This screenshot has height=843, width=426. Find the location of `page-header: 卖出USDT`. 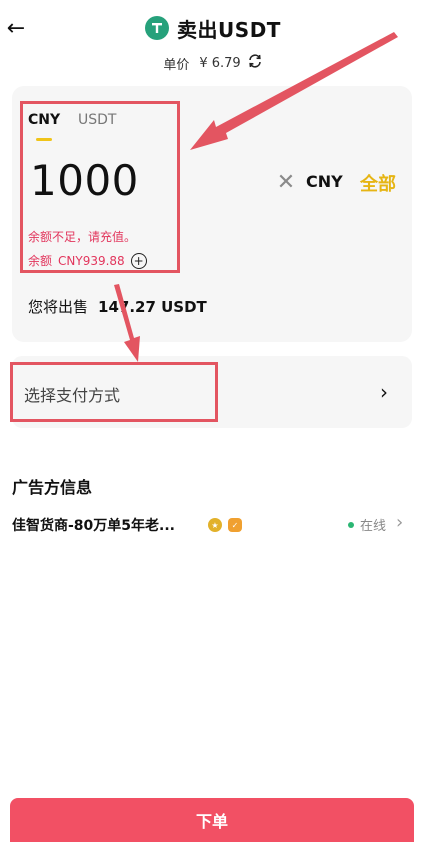

page-header: 卖出USDT is located at coordinates (213, 28).